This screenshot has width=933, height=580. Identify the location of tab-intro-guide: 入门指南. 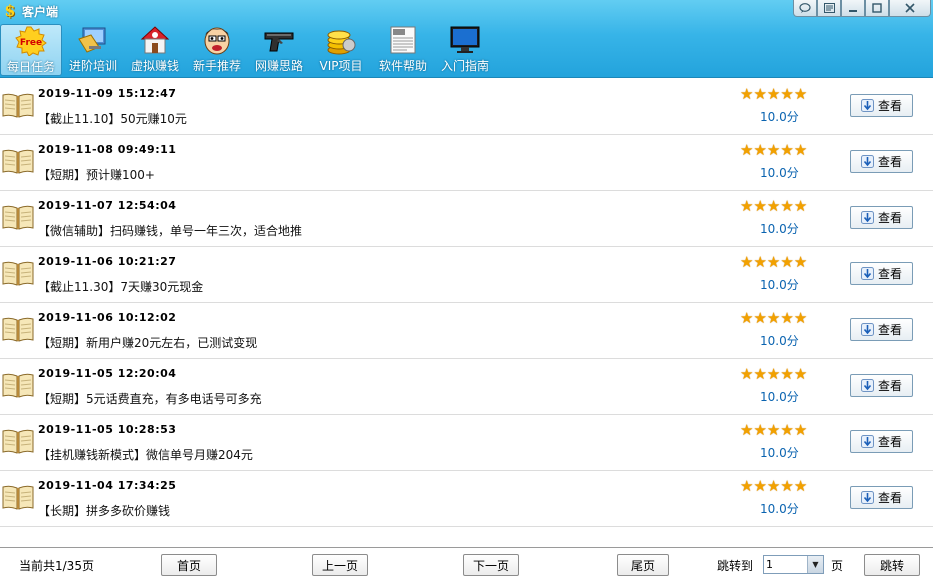
(465, 50).